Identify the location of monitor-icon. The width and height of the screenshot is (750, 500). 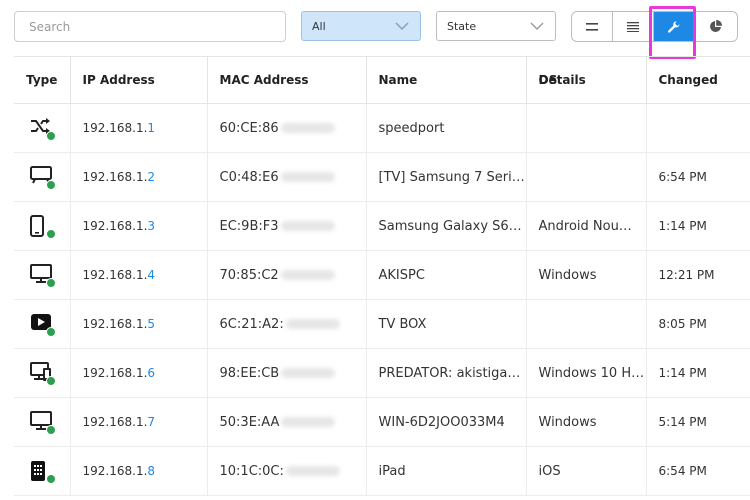
(42, 275).